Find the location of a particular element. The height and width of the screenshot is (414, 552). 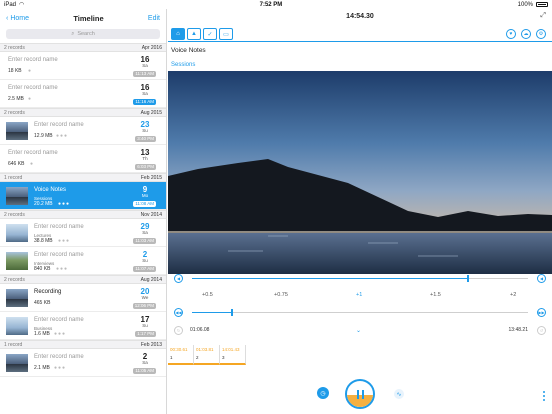

add-bookmark-button: ◷ is located at coordinates (323, 393).